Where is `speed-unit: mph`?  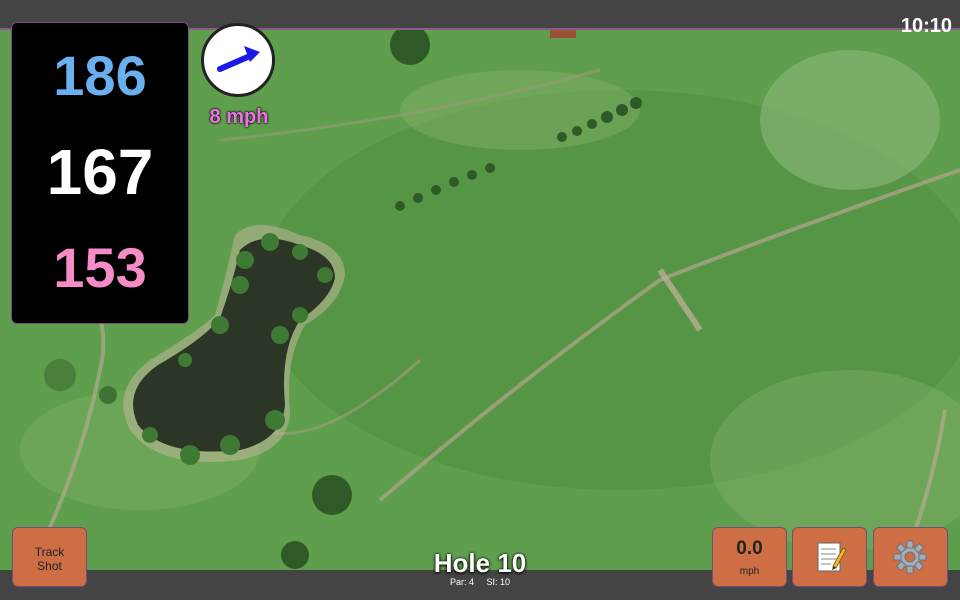 speed-unit: mph is located at coordinates (749, 571).